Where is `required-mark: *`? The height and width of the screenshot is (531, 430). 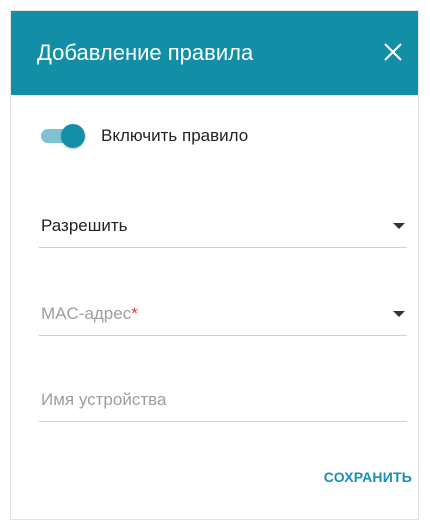
required-mark: * is located at coordinates (134, 313).